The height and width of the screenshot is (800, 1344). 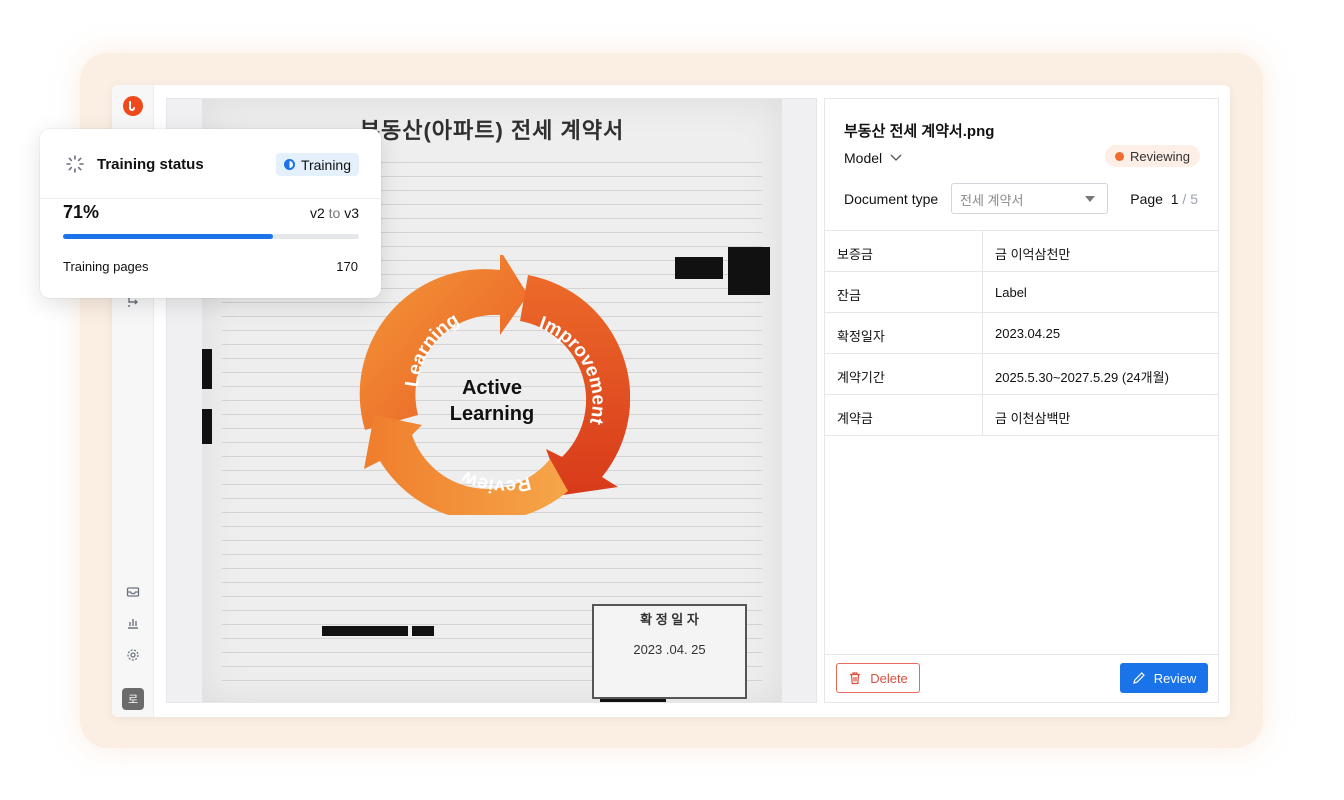 What do you see at coordinates (1160, 156) in the screenshot?
I see `status-text: Reviewing` at bounding box center [1160, 156].